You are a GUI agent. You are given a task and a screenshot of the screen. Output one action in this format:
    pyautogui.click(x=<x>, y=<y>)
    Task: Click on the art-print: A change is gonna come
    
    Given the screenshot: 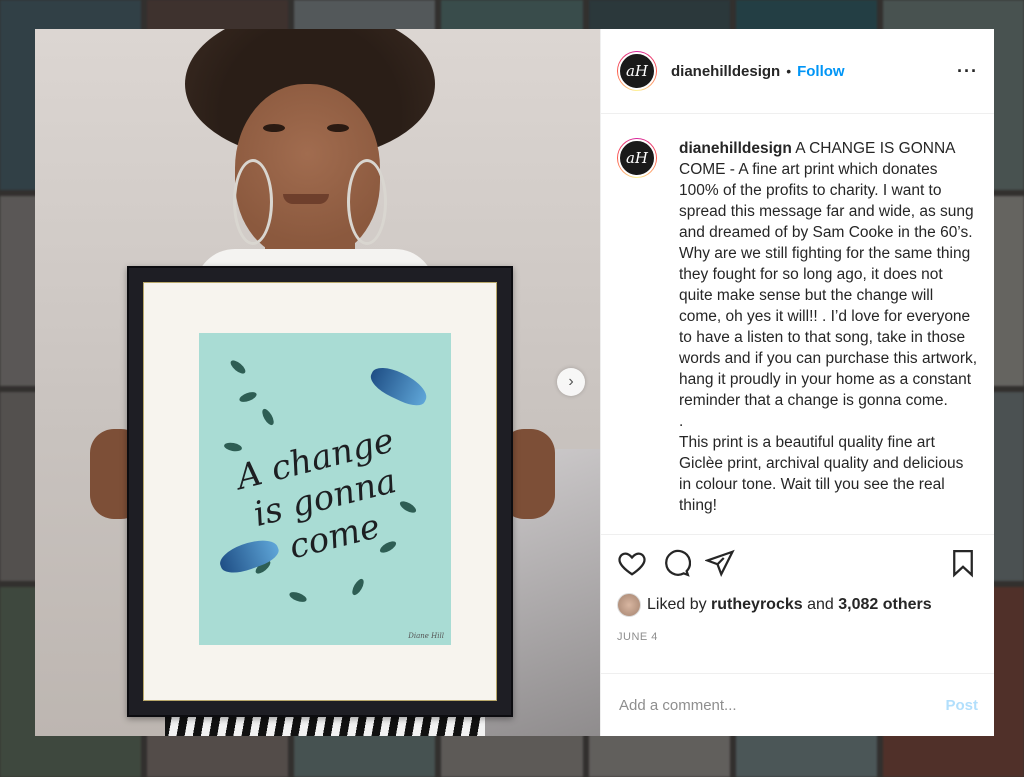 What is the action you would take?
    pyautogui.click(x=325, y=489)
    